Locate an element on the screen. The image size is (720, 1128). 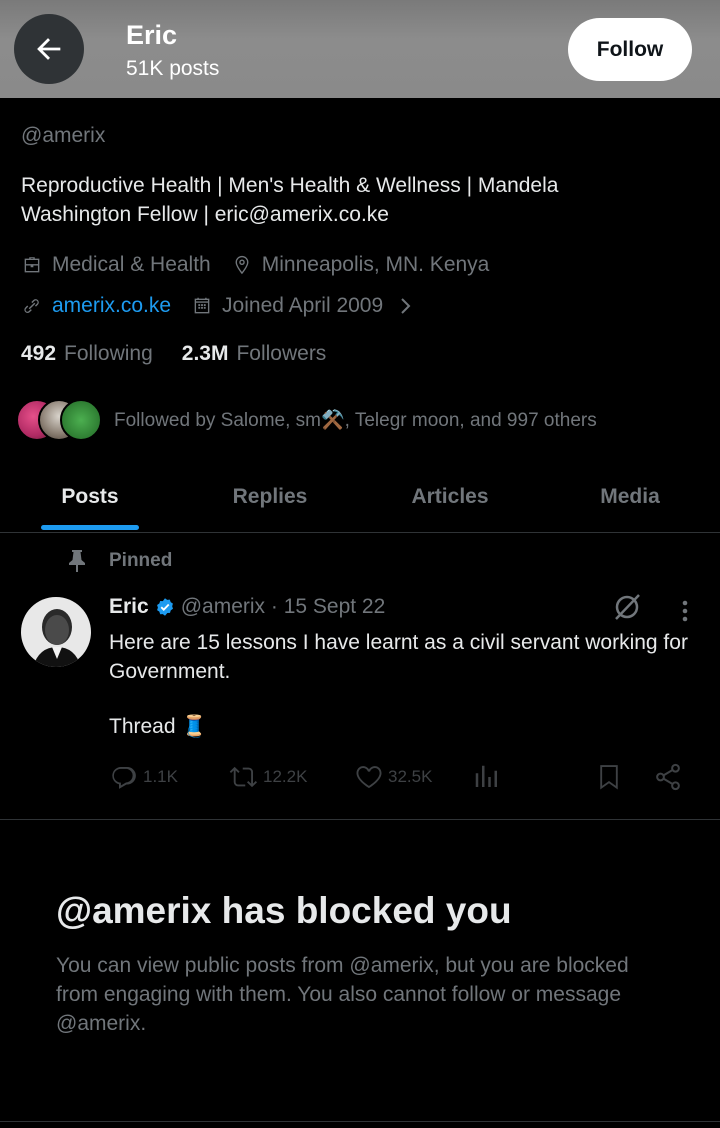
grok-icon is located at coordinates (627, 607).